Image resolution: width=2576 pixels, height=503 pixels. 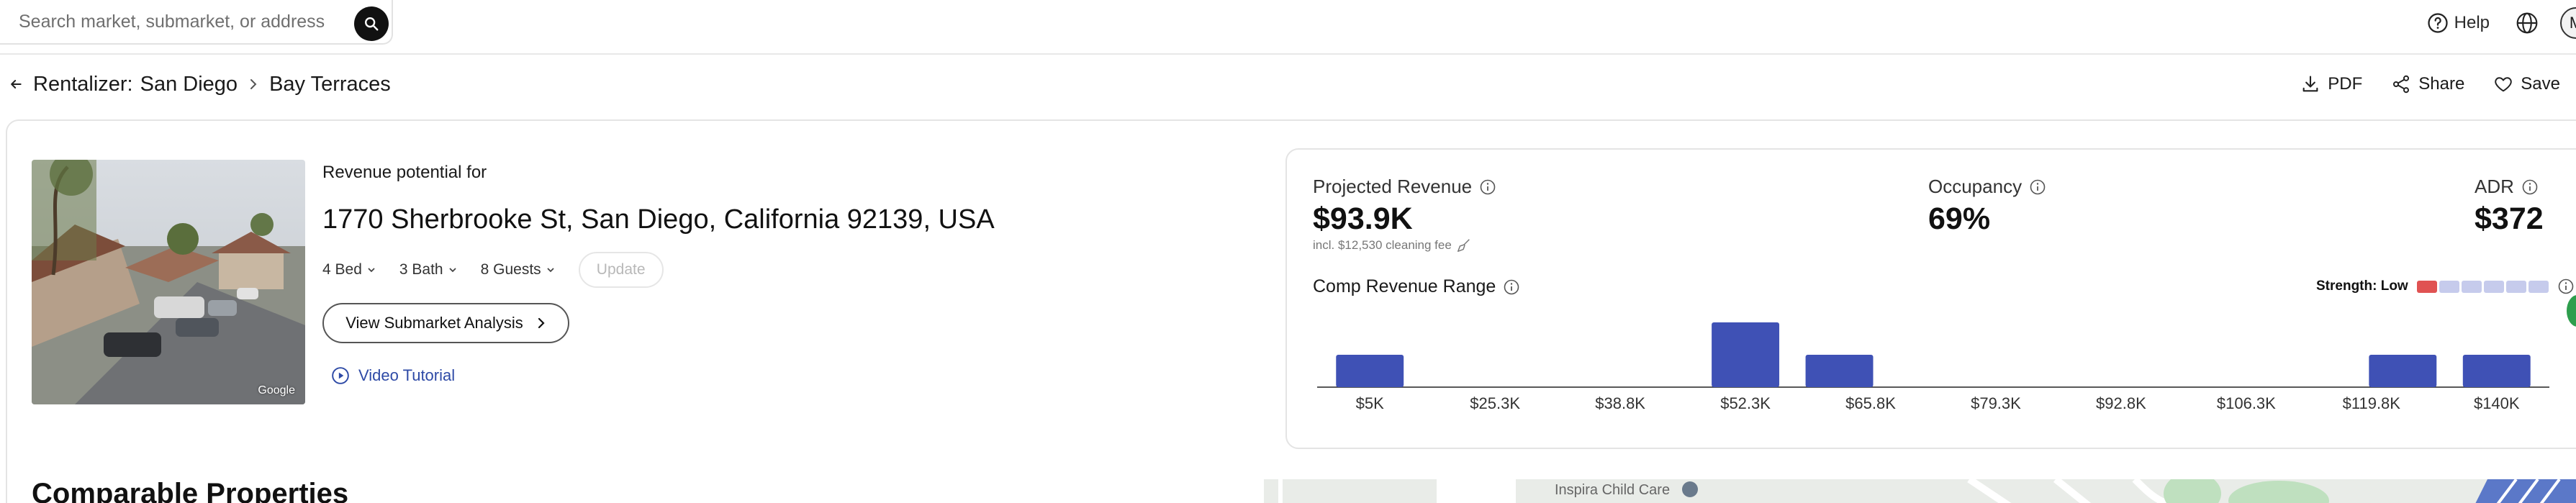 I want to click on map-place-label: Inspira Child Care, so click(x=1613, y=490).